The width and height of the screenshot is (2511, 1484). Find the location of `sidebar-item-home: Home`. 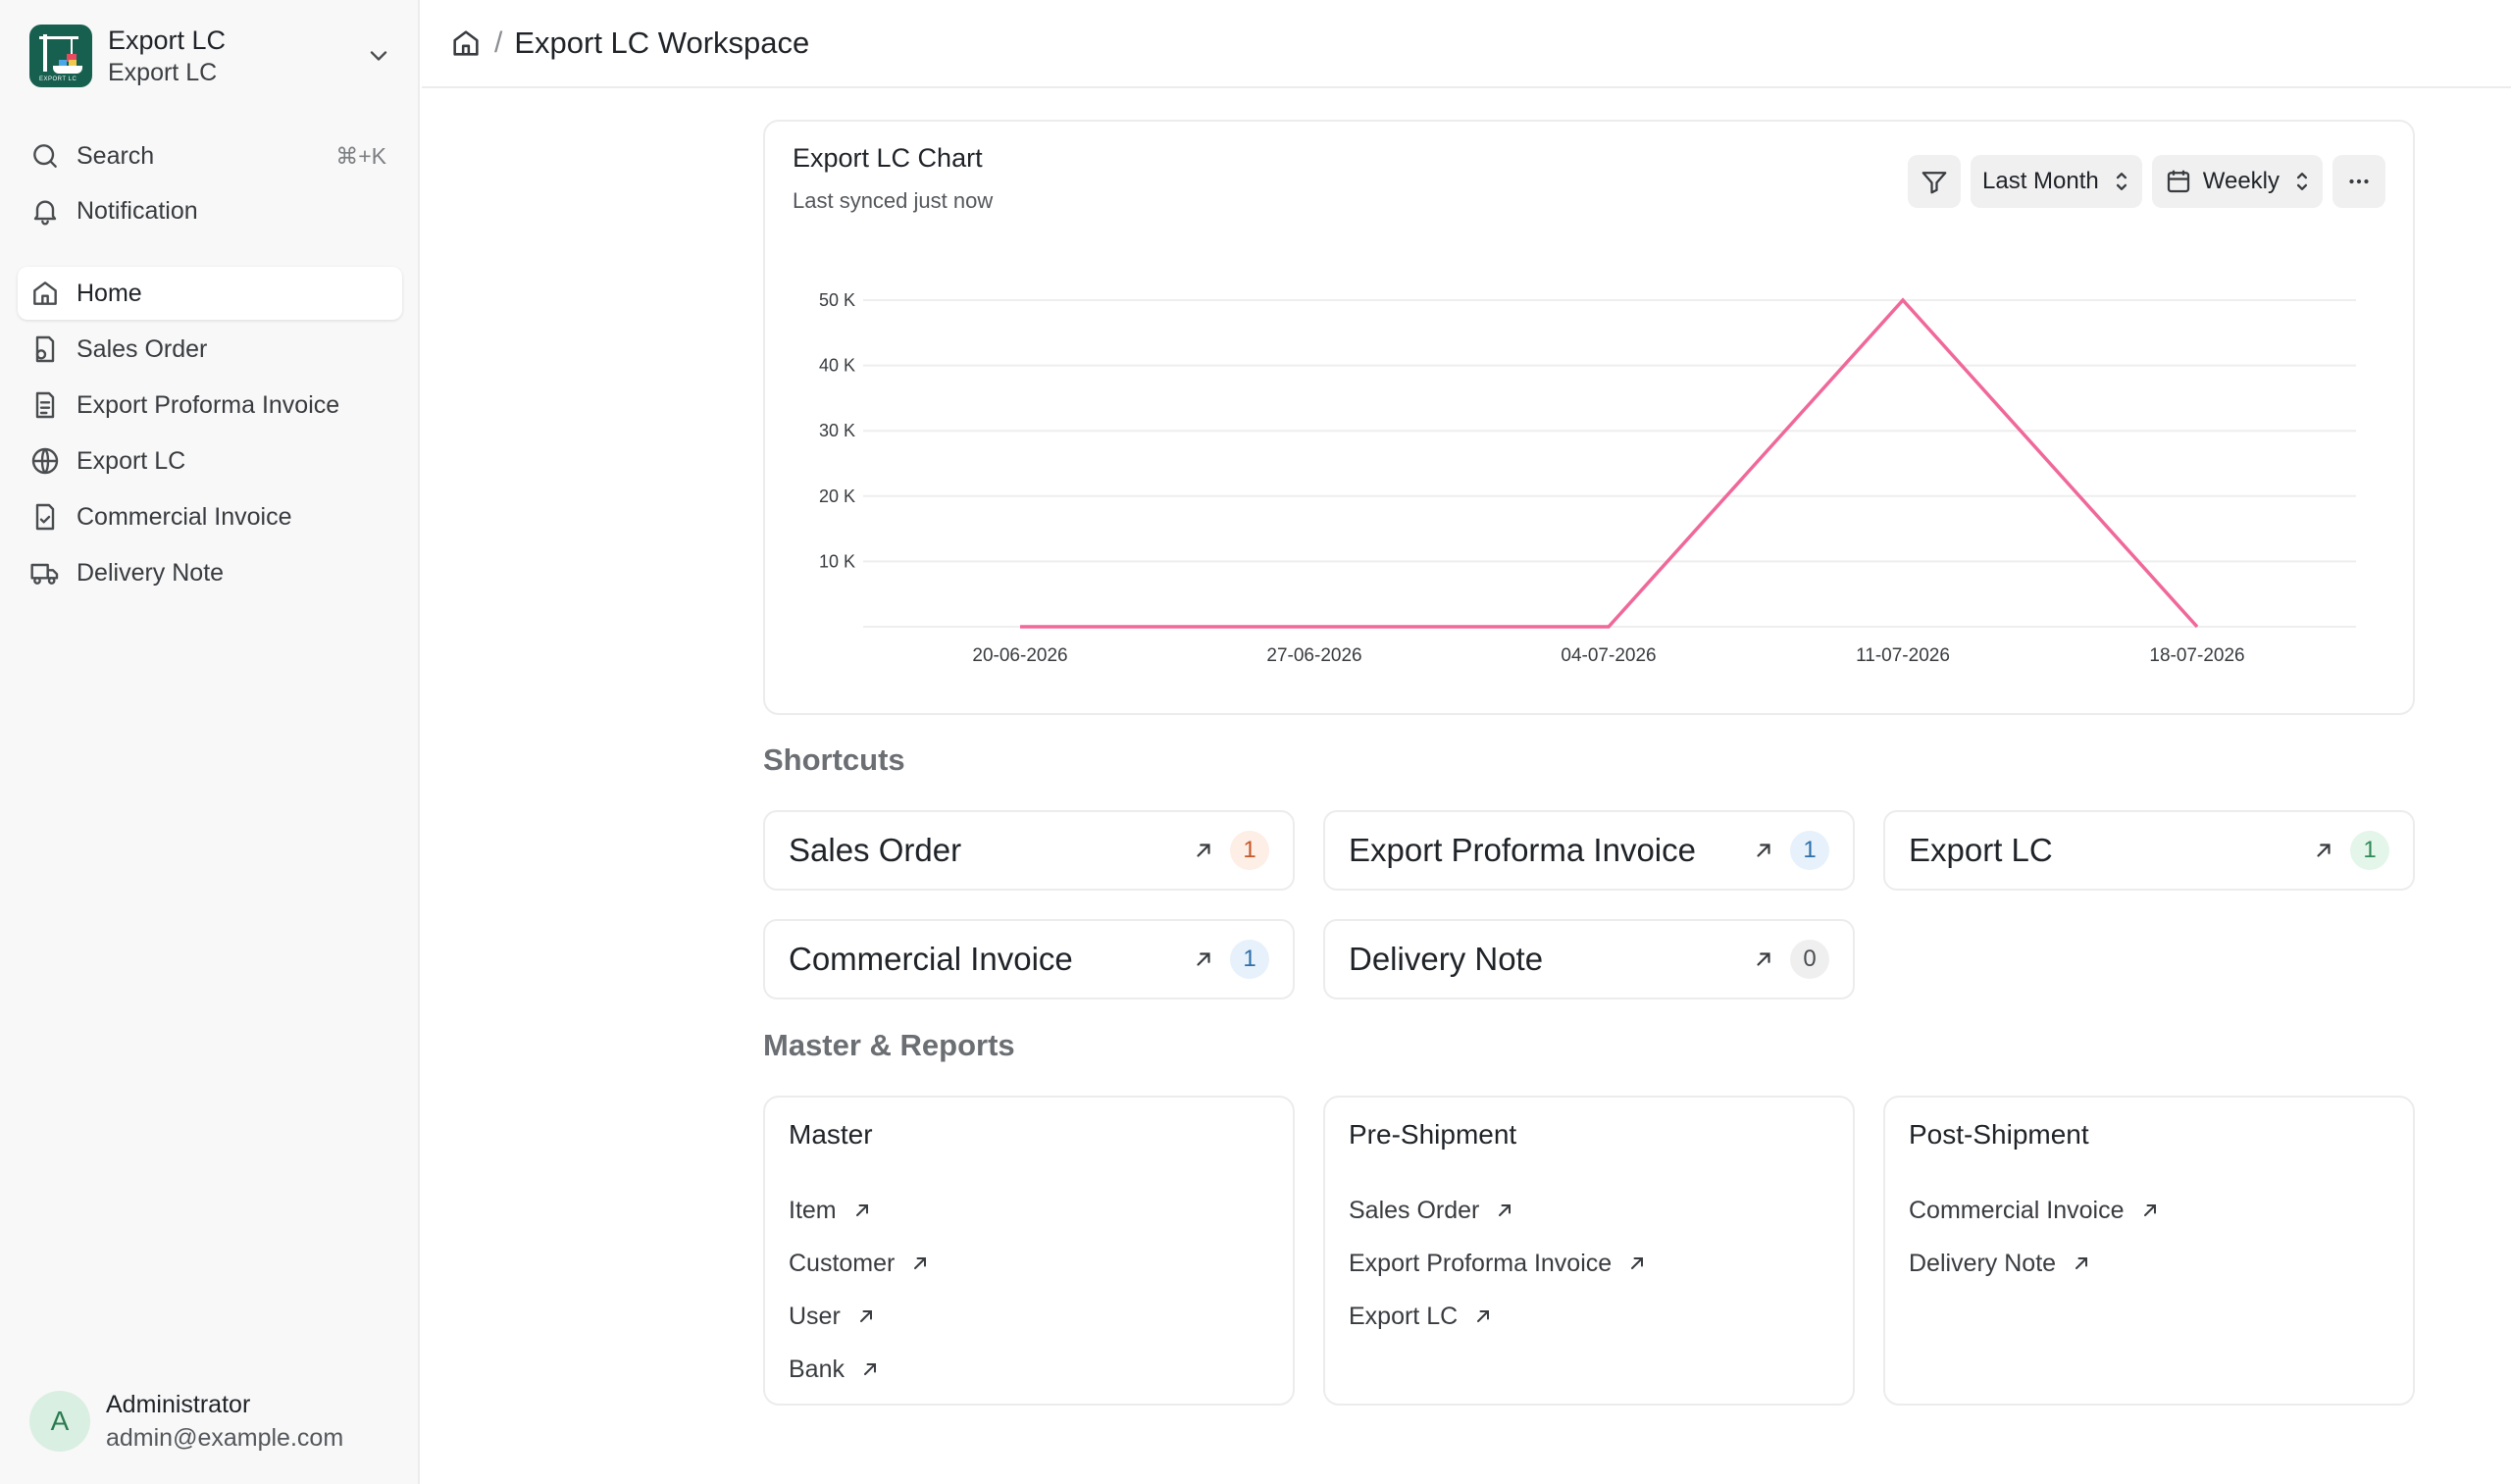

sidebar-item-home: Home is located at coordinates (210, 294).